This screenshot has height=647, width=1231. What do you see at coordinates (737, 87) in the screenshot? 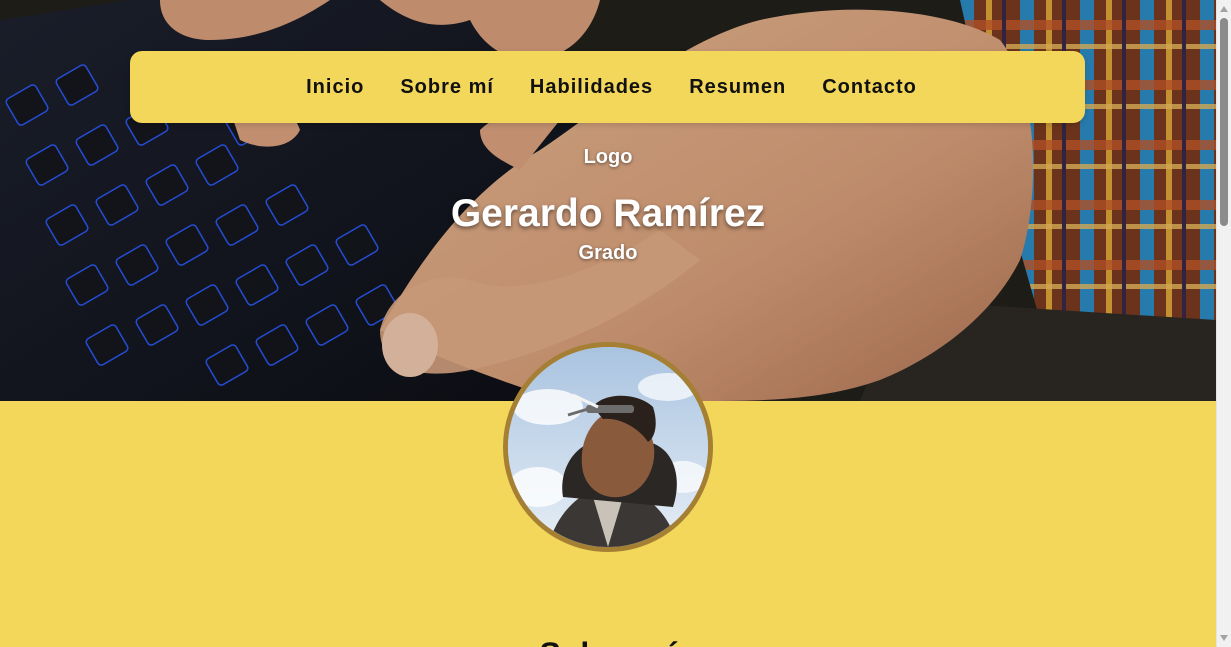
I see `nav-link-resumen: Resumen` at bounding box center [737, 87].